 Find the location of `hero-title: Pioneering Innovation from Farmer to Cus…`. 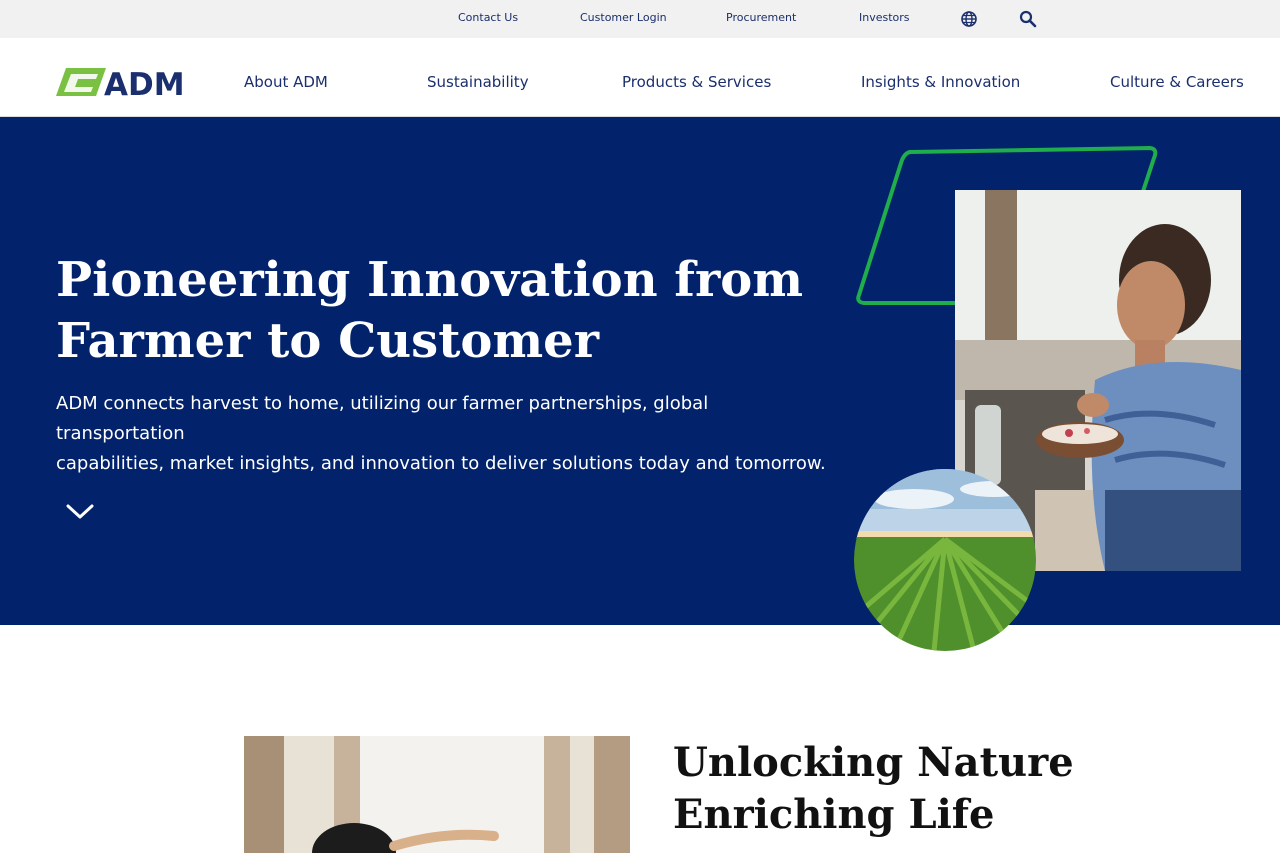

hero-title: Pioneering Innovation from Farmer to Cus… is located at coordinates (436, 311).